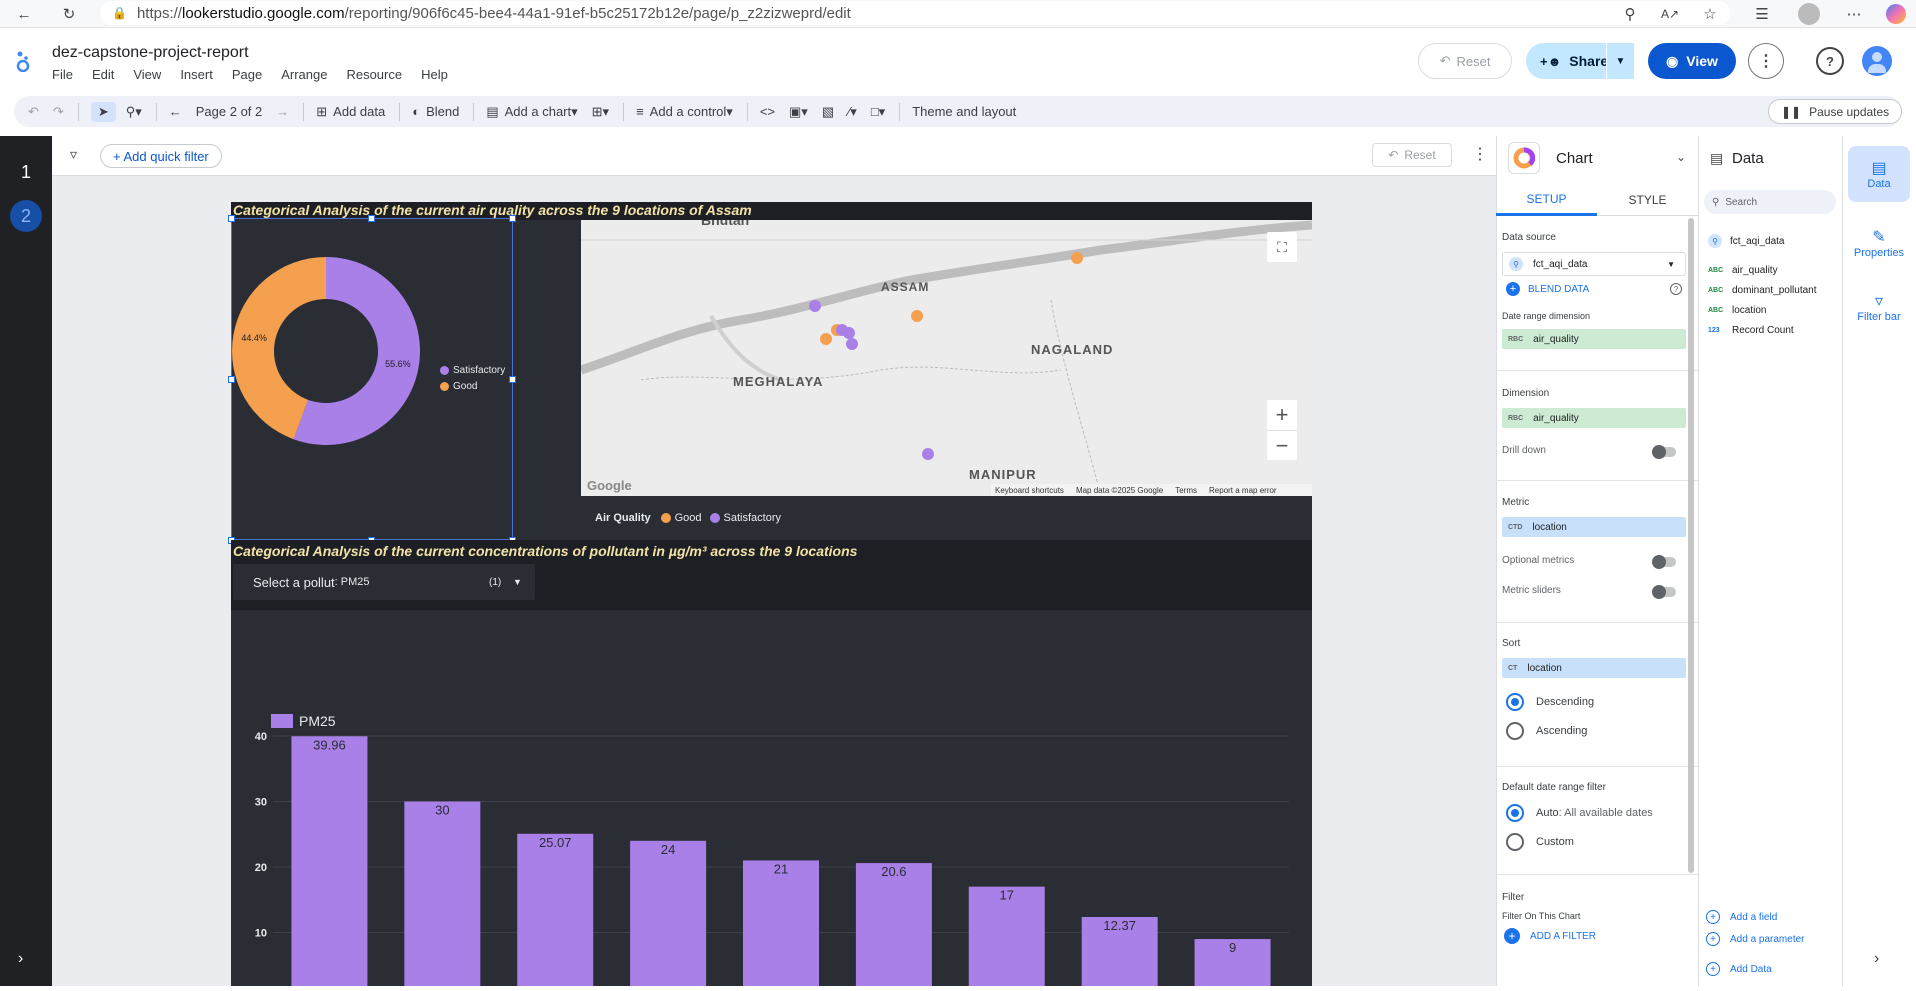 Image resolution: width=1916 pixels, height=991 pixels. What do you see at coordinates (1739, 969) in the screenshot?
I see `add-data-link: + Add Data` at bounding box center [1739, 969].